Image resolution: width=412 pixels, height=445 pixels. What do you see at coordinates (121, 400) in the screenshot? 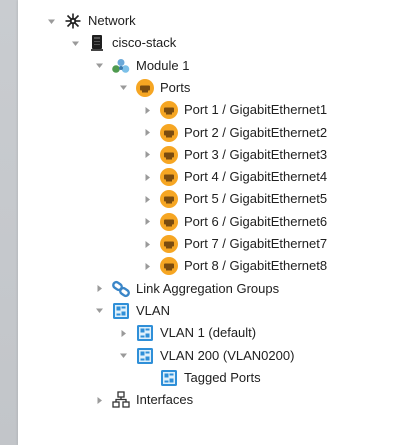
I see `interfaces-hierarchy-icon` at bounding box center [121, 400].